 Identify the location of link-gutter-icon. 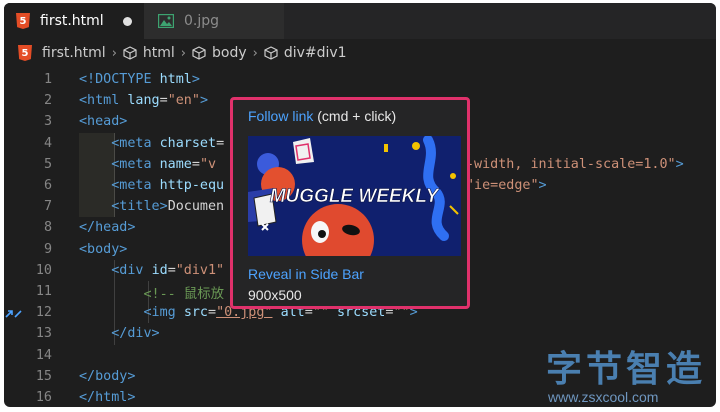
(13, 314).